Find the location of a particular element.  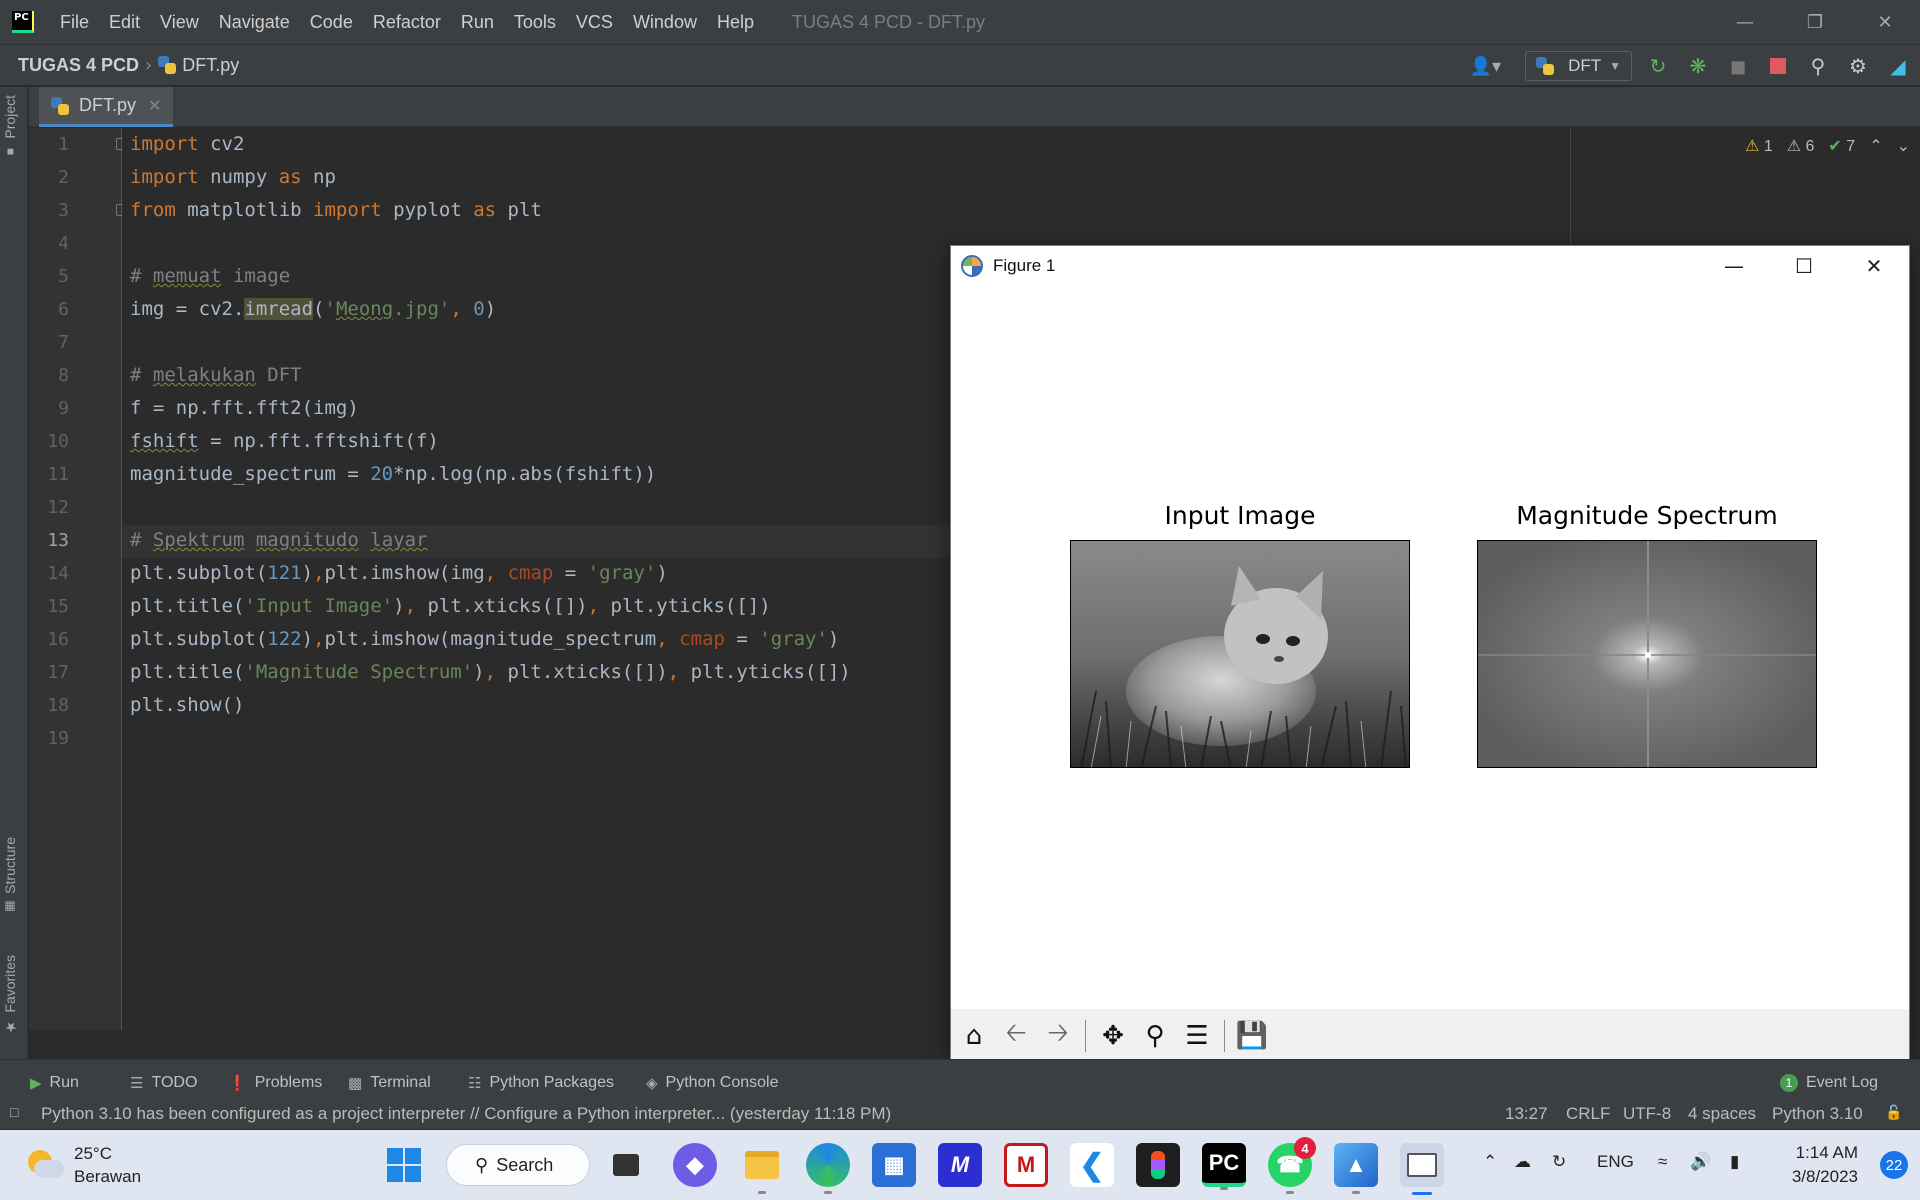

volume-icon: 🔊 is located at coordinates (1700, 1162).